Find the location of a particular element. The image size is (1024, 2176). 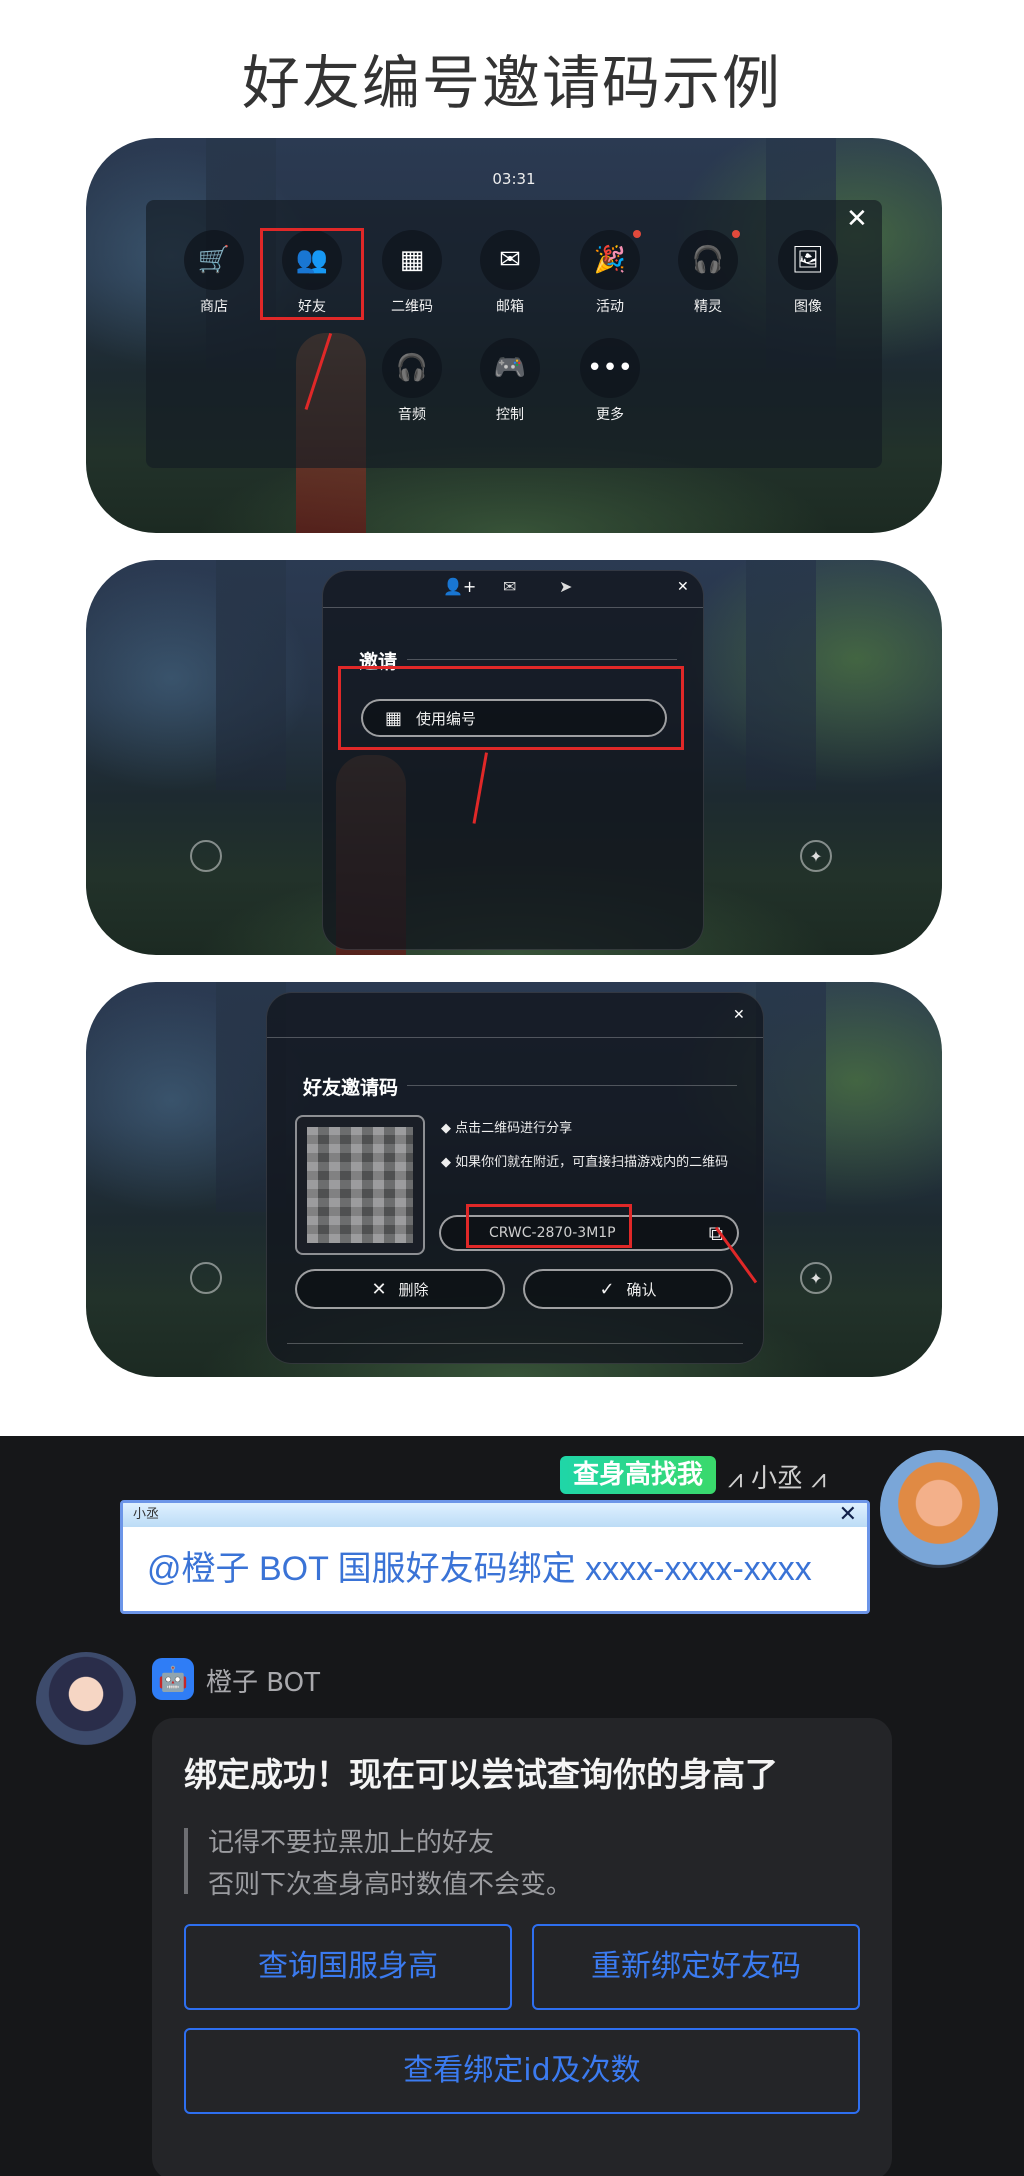

qrcode-icon: ▦ is located at coordinates (412, 260).